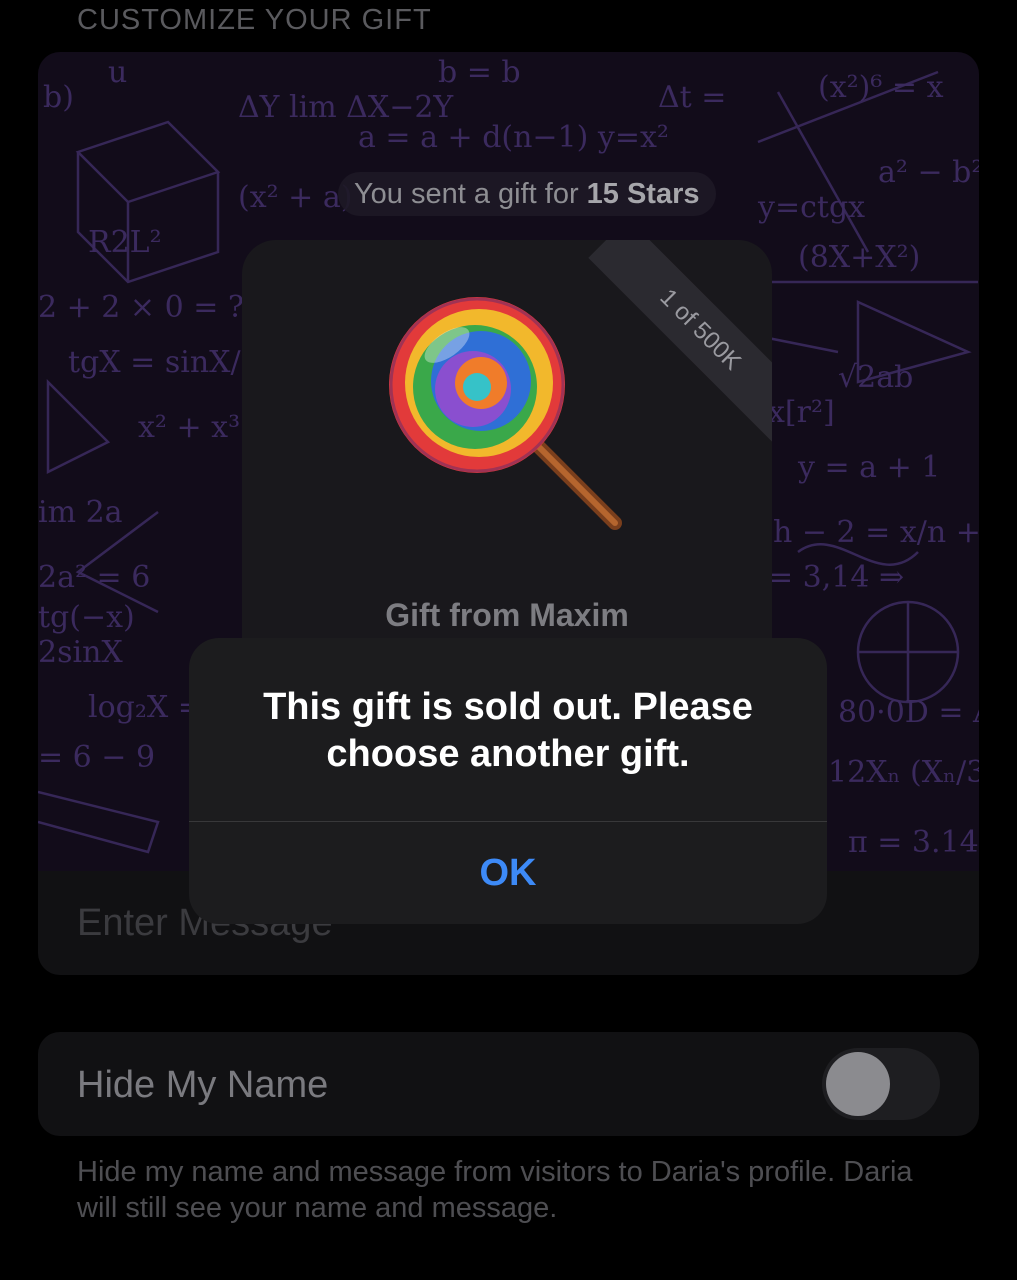 The height and width of the screenshot is (1280, 1017). What do you see at coordinates (58, 97) in the screenshot?
I see `svg-text: b)` at bounding box center [58, 97].